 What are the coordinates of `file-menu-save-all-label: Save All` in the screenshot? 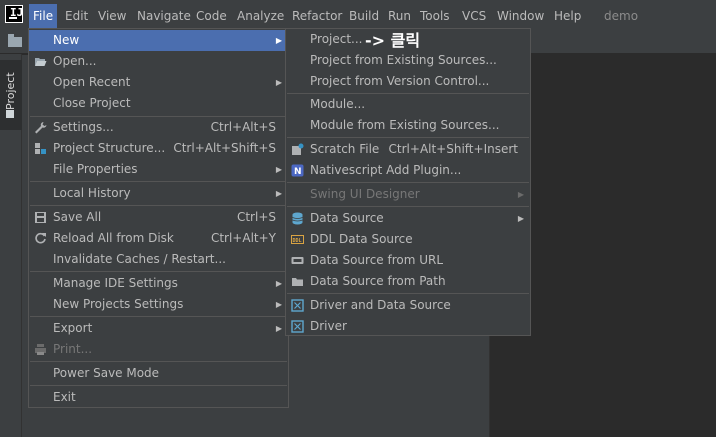 It's located at (77, 217).